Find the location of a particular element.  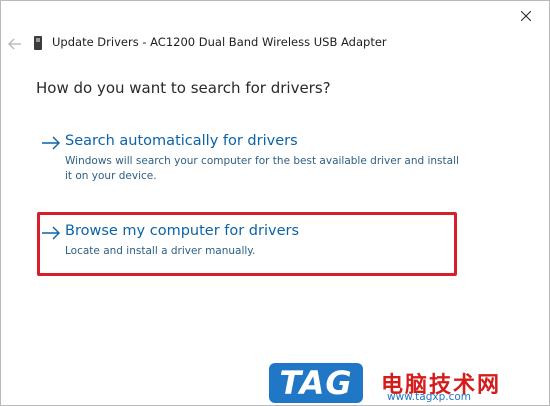

option-description: Locate and install a driver manually. is located at coordinates (160, 251).